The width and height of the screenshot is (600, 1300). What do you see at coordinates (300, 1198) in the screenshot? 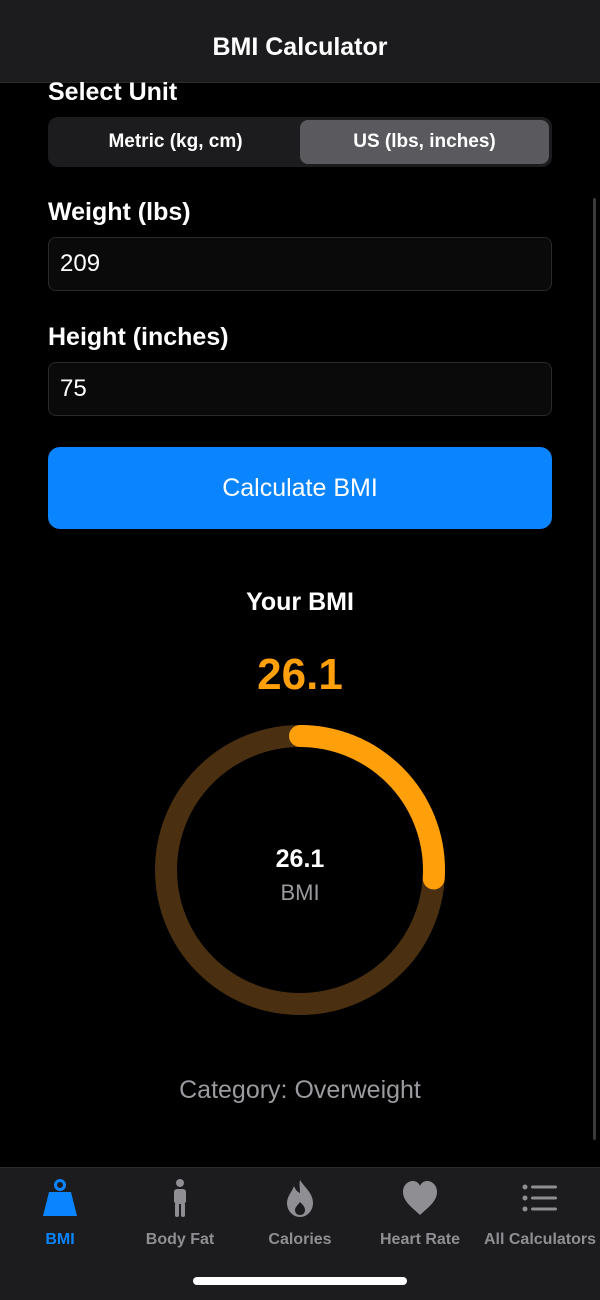
I see `flame-icon` at bounding box center [300, 1198].